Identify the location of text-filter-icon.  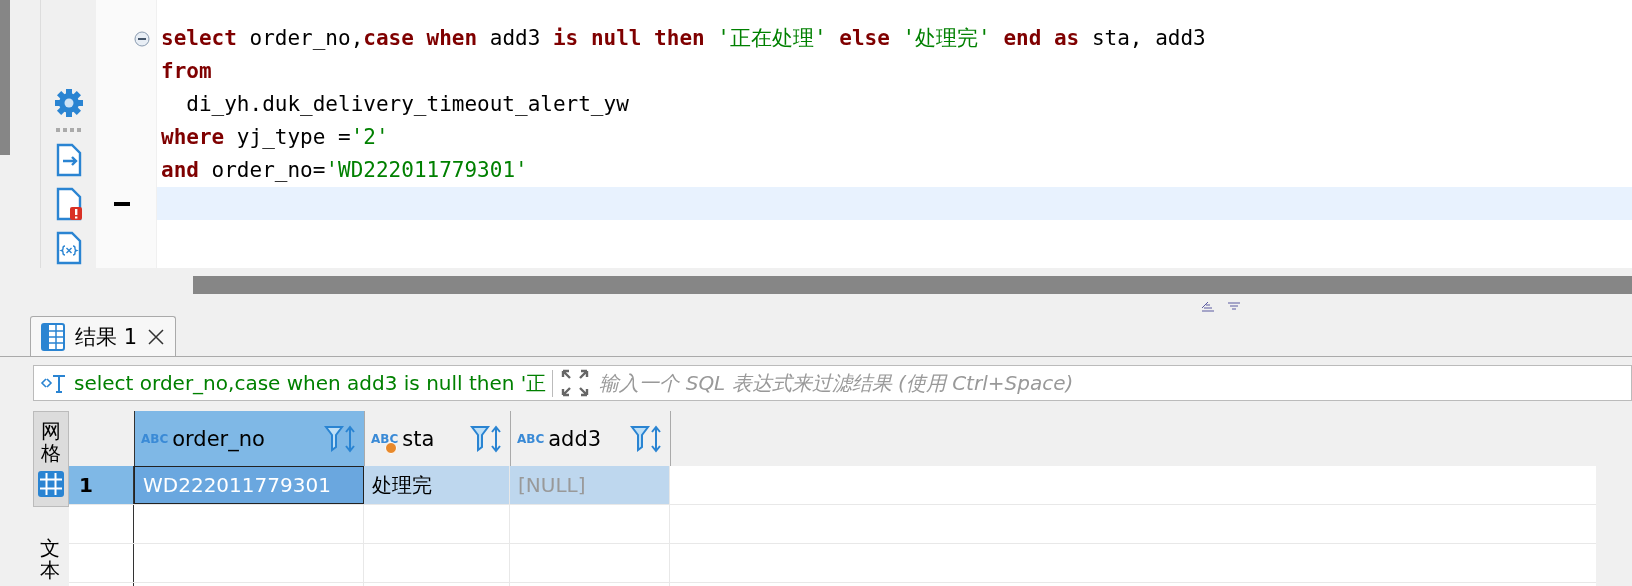
(53, 383).